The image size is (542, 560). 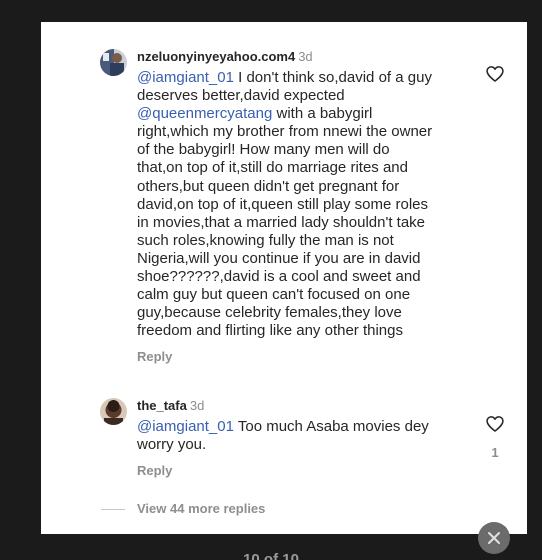 I want to click on comment-text-segment: deserves better,david expected, so click(x=241, y=96).